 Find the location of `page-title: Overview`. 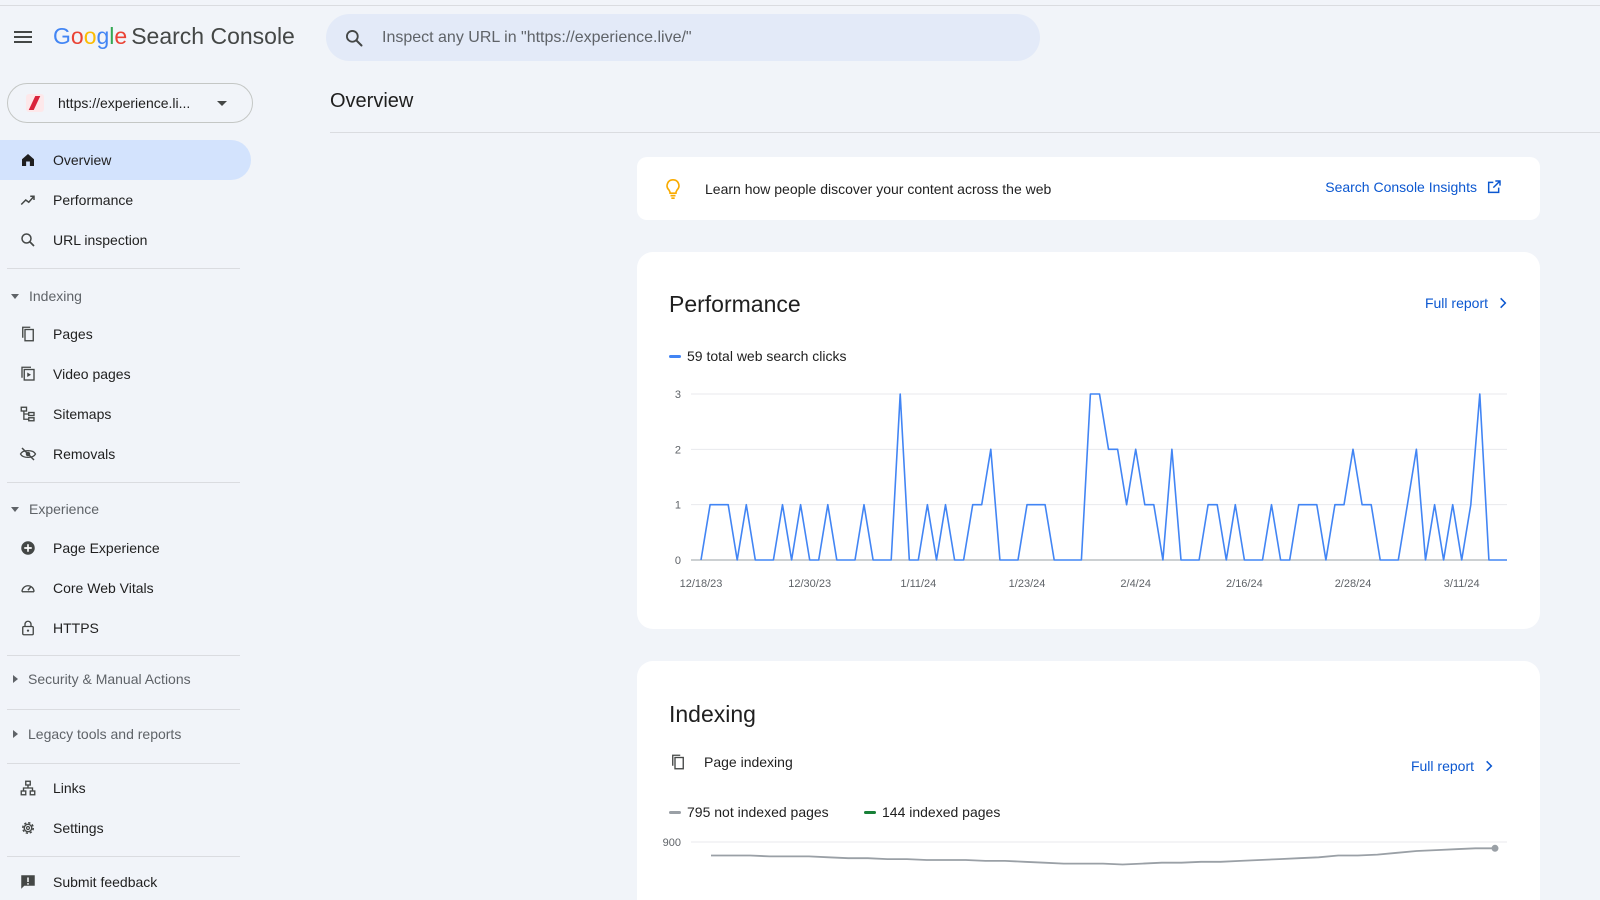

page-title: Overview is located at coordinates (372, 101).